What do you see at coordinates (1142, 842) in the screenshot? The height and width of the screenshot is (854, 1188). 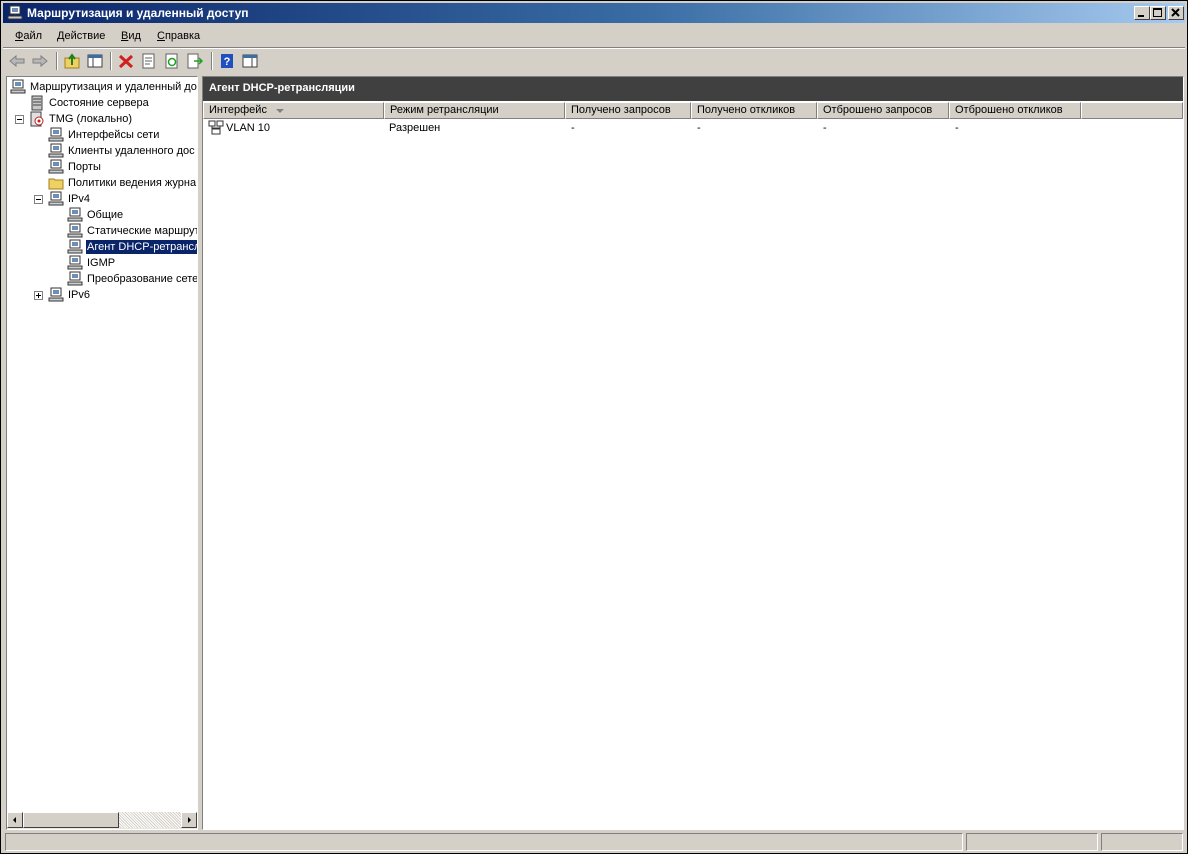 I see `status-panel-tertiary` at bounding box center [1142, 842].